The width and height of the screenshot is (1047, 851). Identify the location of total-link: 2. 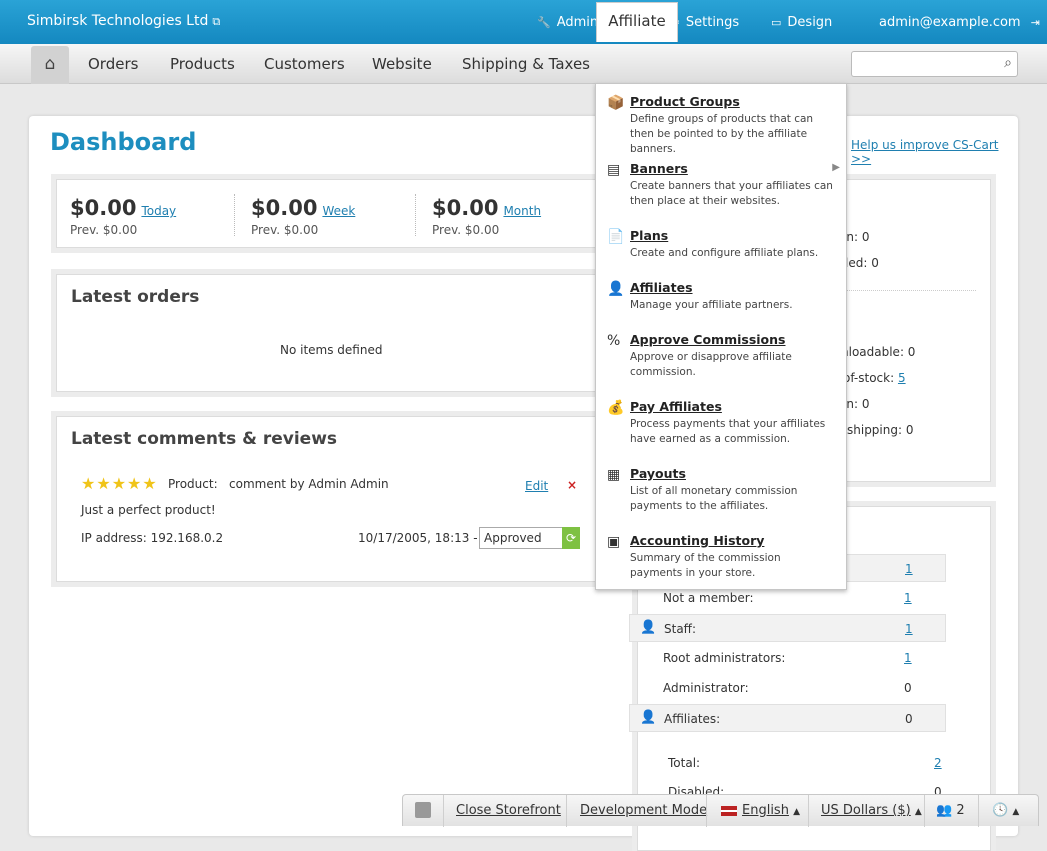
(938, 763).